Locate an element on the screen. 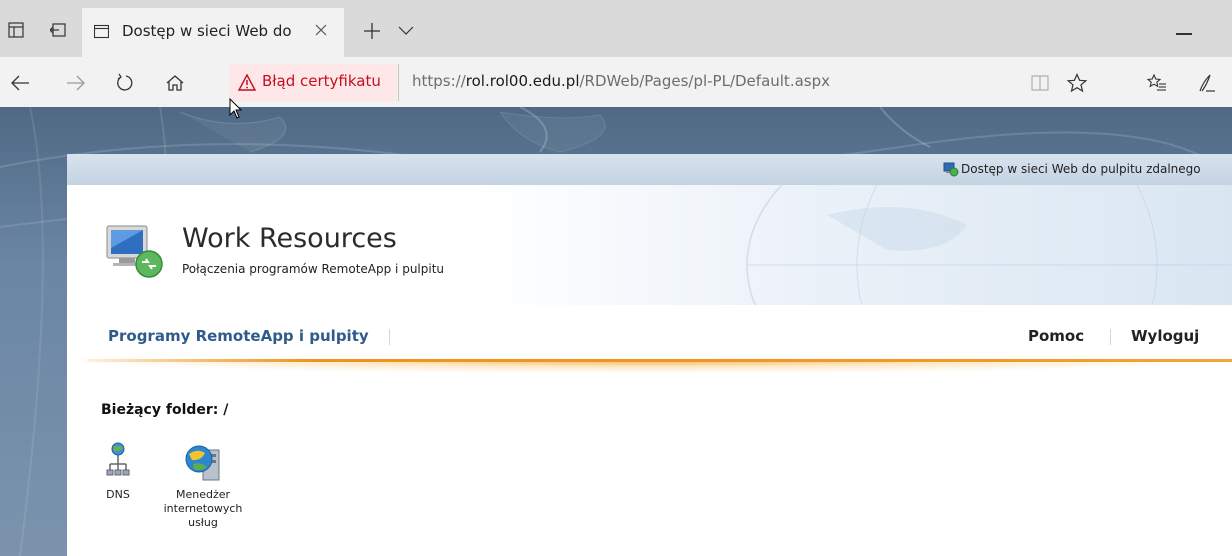 The image size is (1232, 556). reading-view-icon is located at coordinates (1040, 83).